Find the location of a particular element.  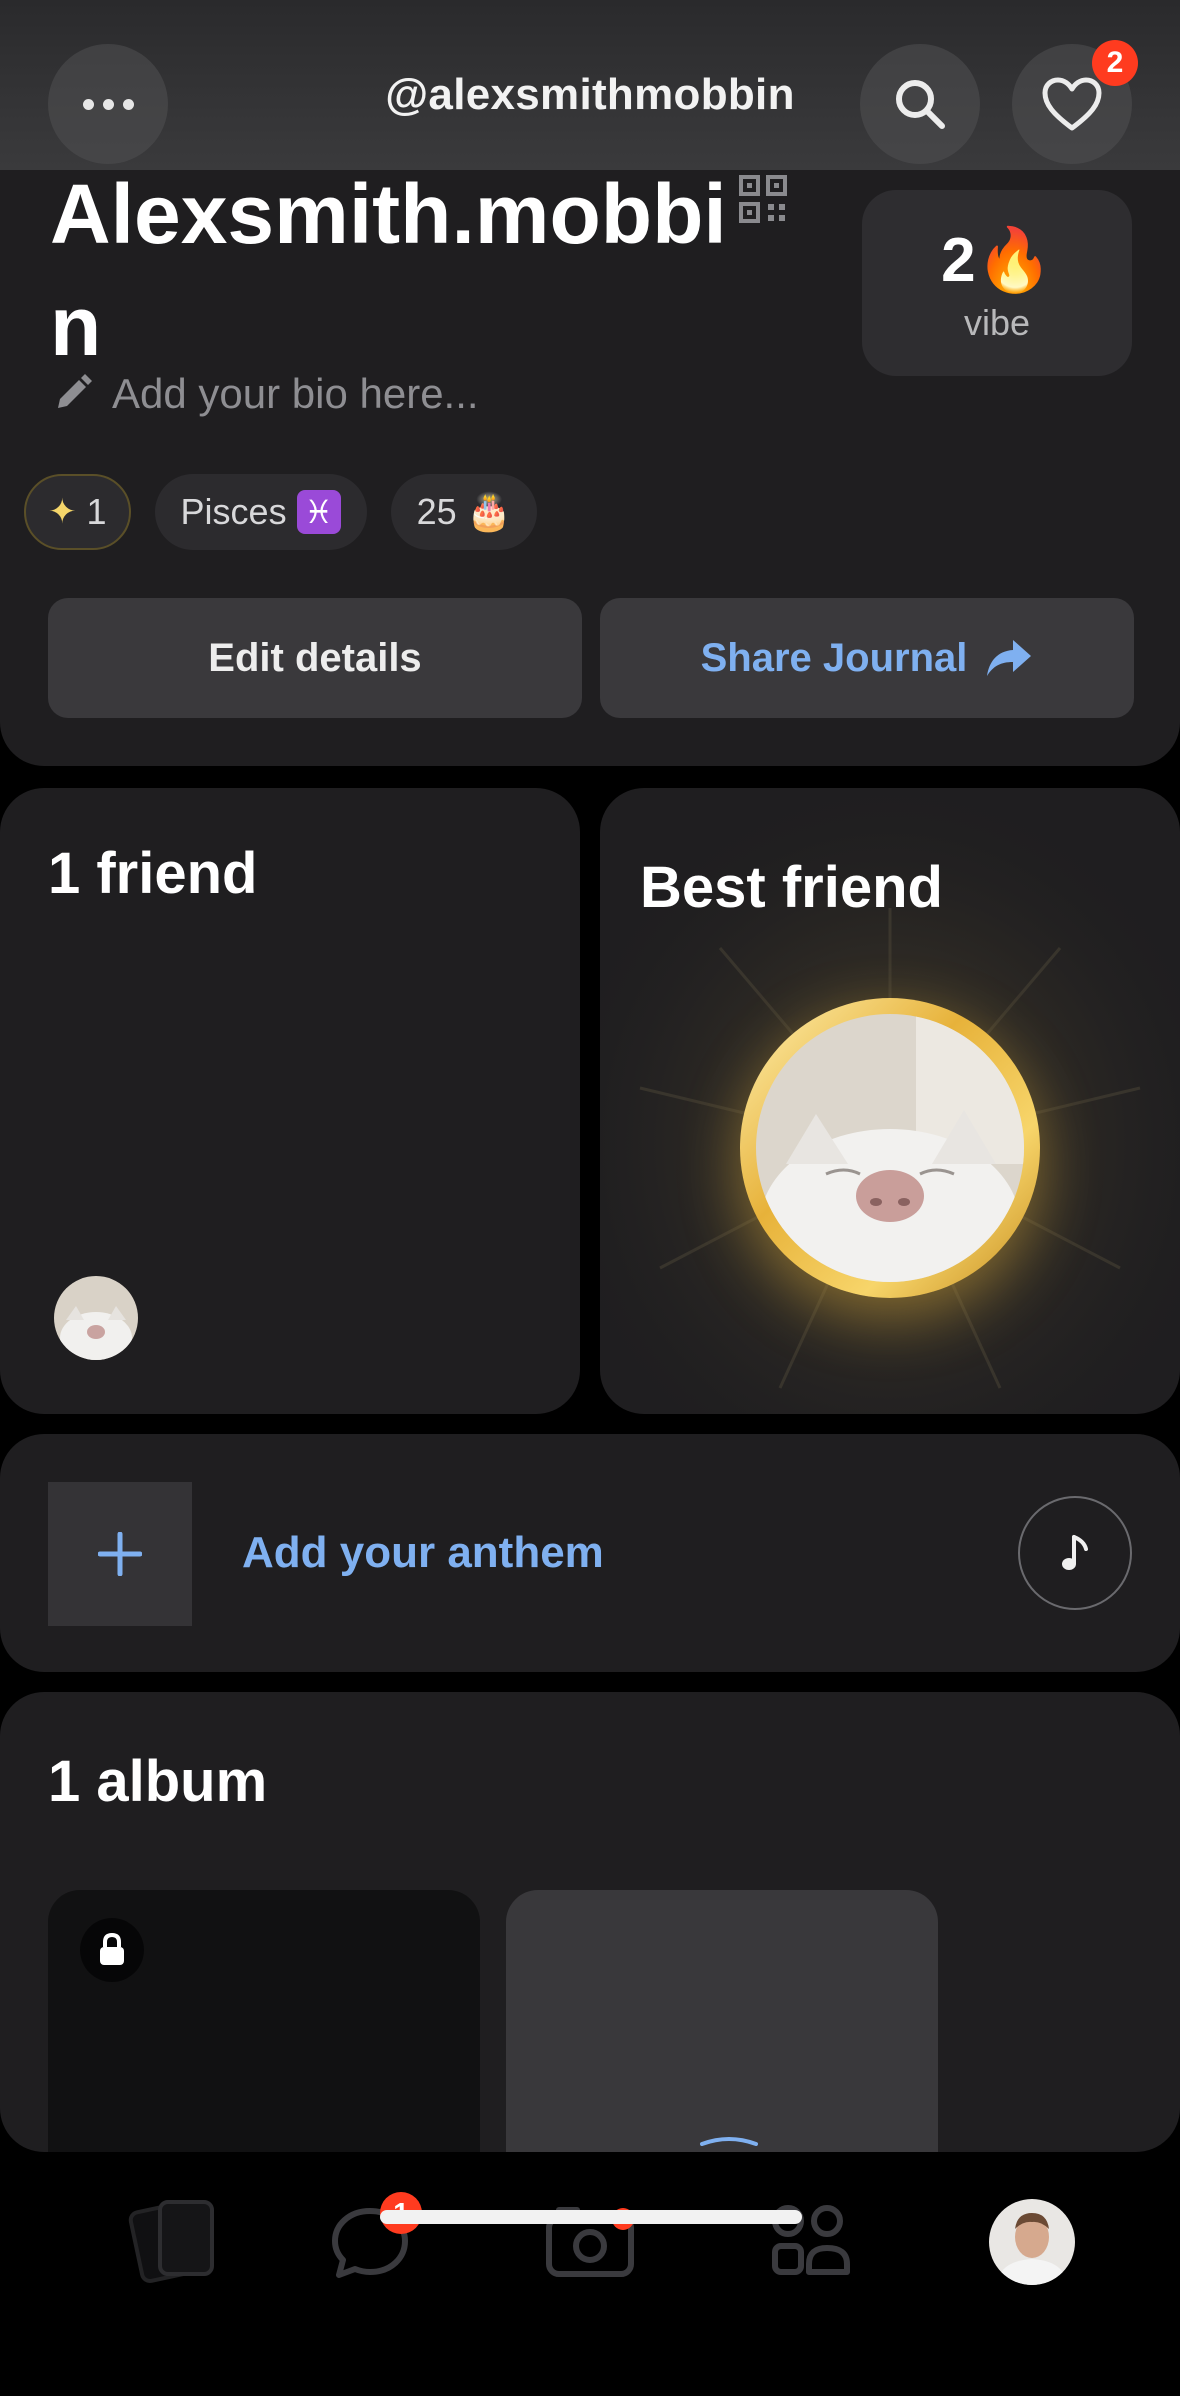

vibe-box: 2🔥 vibe is located at coordinates (997, 283).